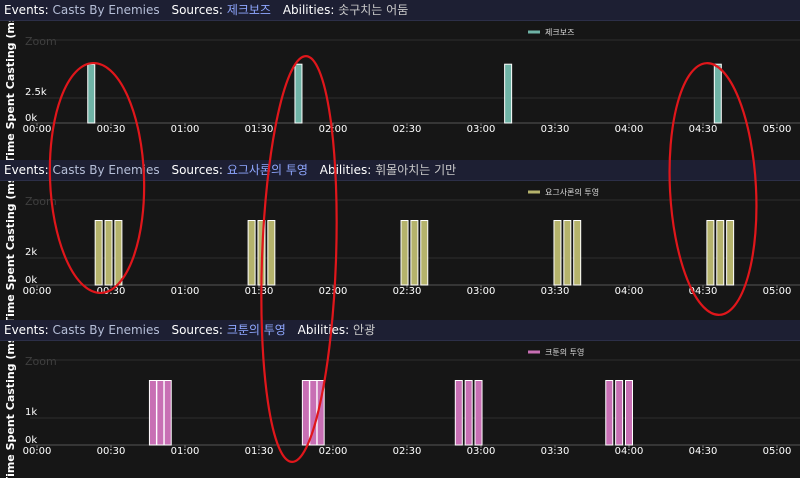  Describe the element at coordinates (249, 10) in the screenshot. I see `sources-value: 제크보즈` at that location.